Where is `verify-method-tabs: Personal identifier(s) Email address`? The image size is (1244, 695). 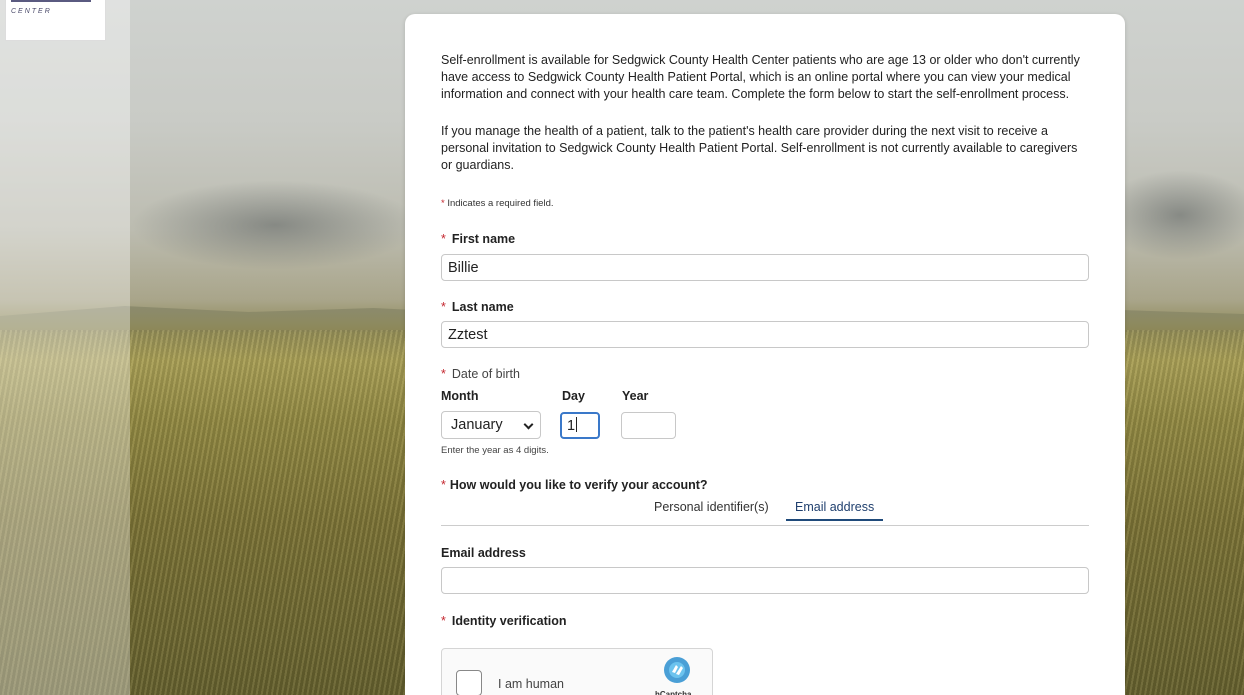 verify-method-tabs: Personal identifier(s) Email address is located at coordinates (765, 511).